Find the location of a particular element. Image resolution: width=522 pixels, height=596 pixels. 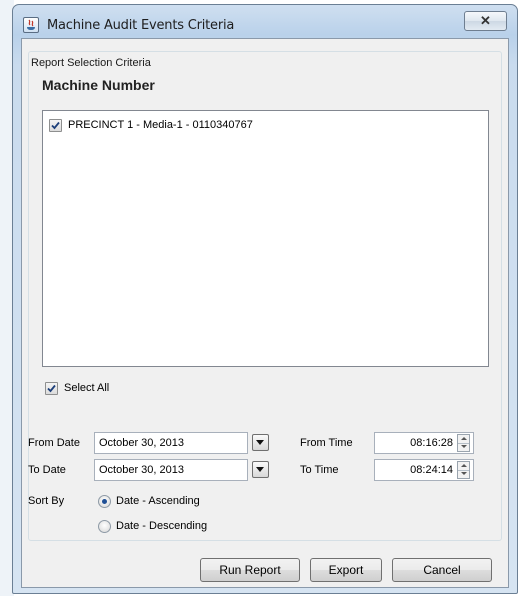

to-time-label: To Time is located at coordinates (319, 470).